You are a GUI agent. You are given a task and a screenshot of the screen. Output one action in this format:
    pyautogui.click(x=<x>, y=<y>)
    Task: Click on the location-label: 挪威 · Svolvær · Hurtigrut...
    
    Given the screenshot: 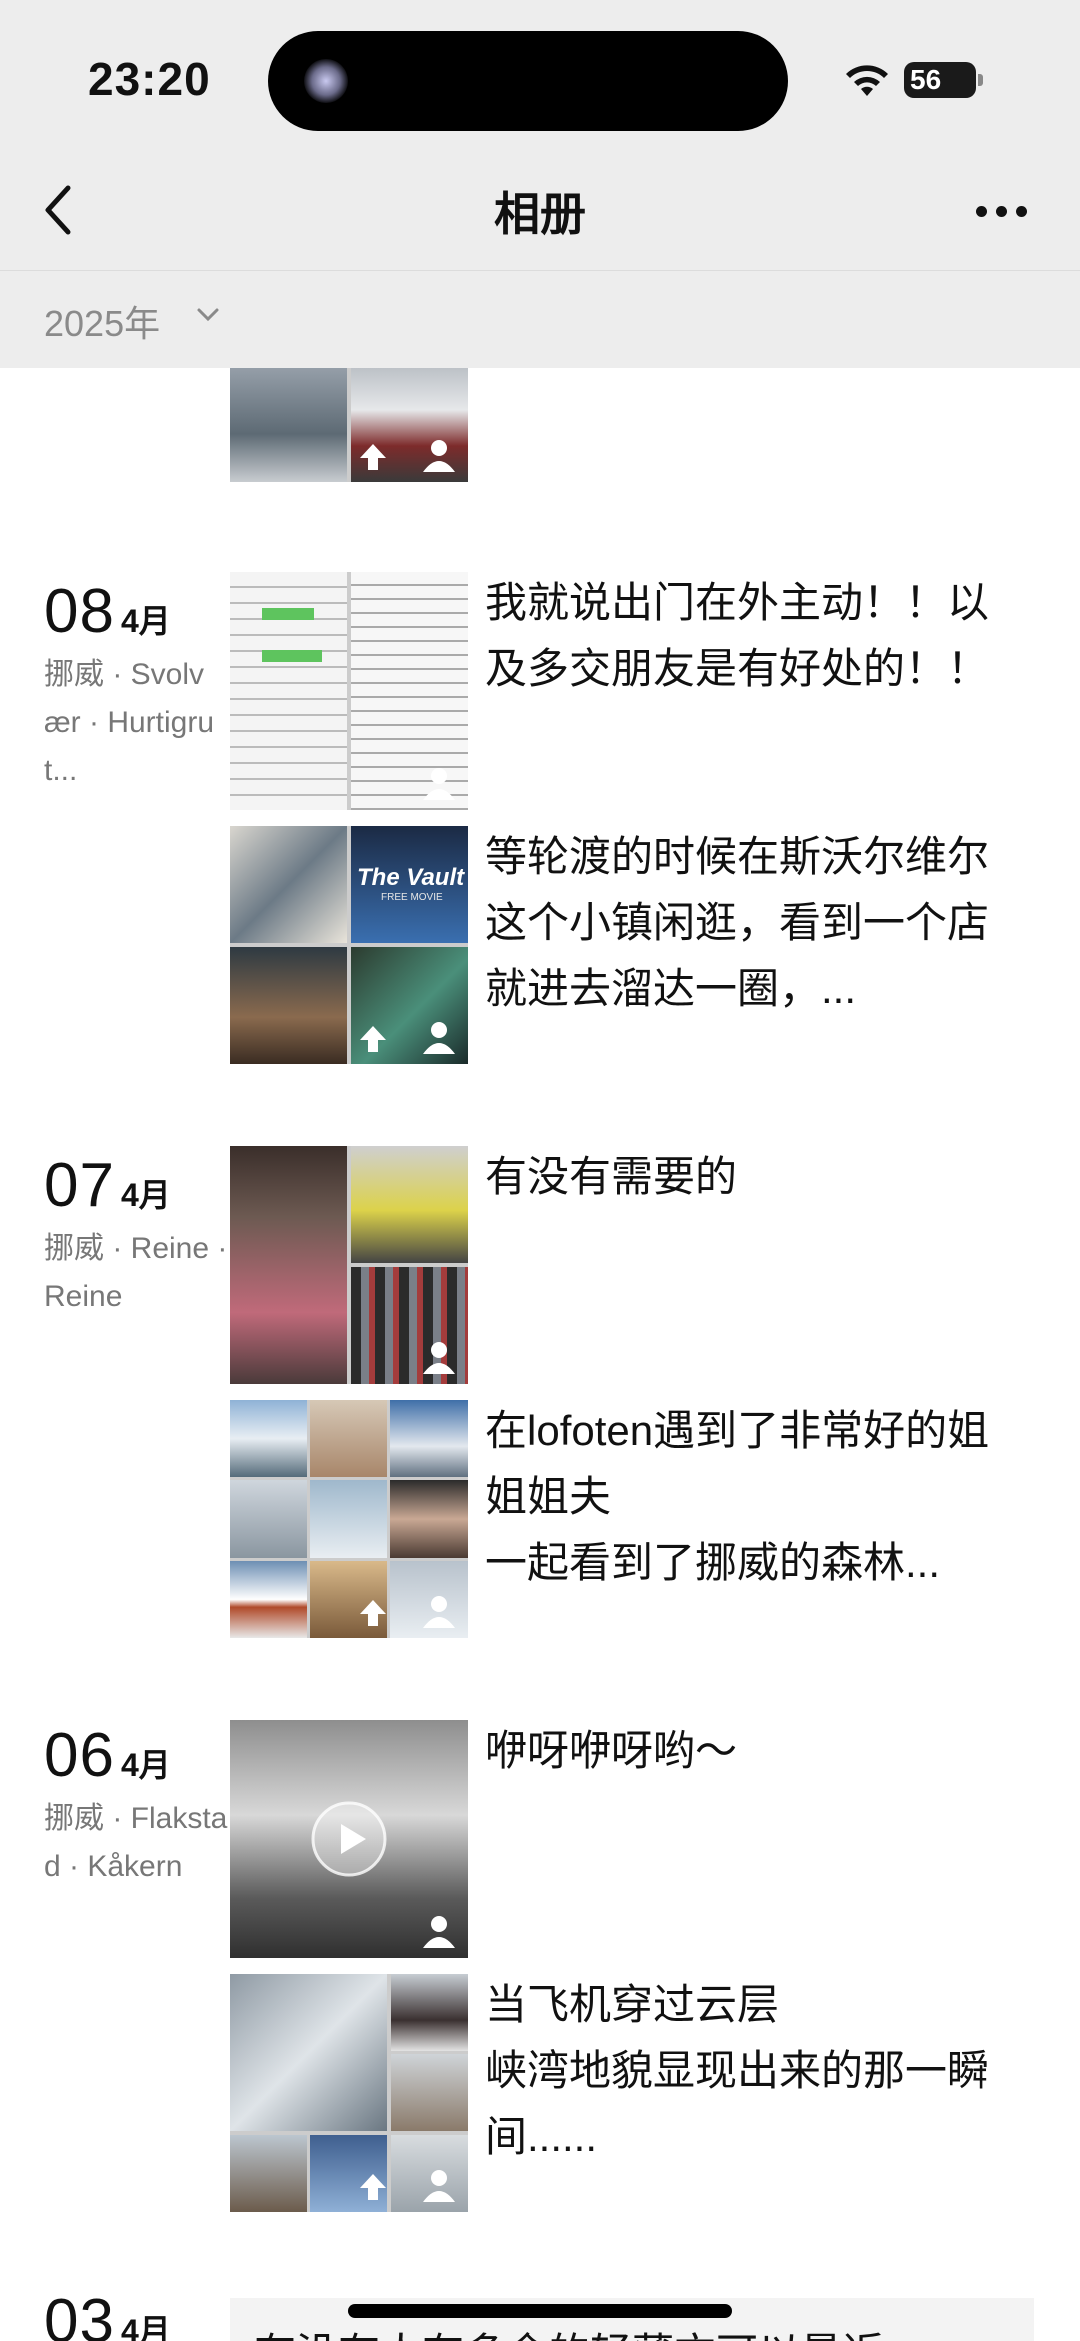 What is the action you would take?
    pyautogui.click(x=129, y=722)
    